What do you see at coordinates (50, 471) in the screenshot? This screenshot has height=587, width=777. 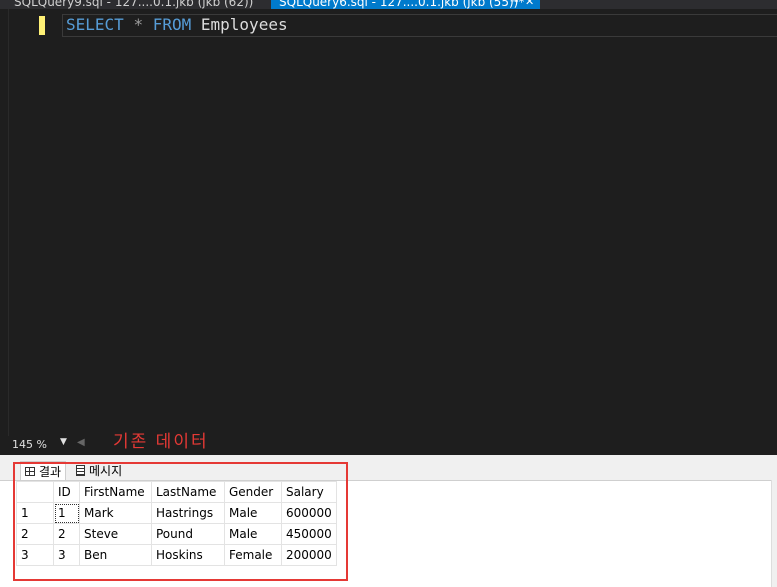 I see `tab-results-label: 결과` at bounding box center [50, 471].